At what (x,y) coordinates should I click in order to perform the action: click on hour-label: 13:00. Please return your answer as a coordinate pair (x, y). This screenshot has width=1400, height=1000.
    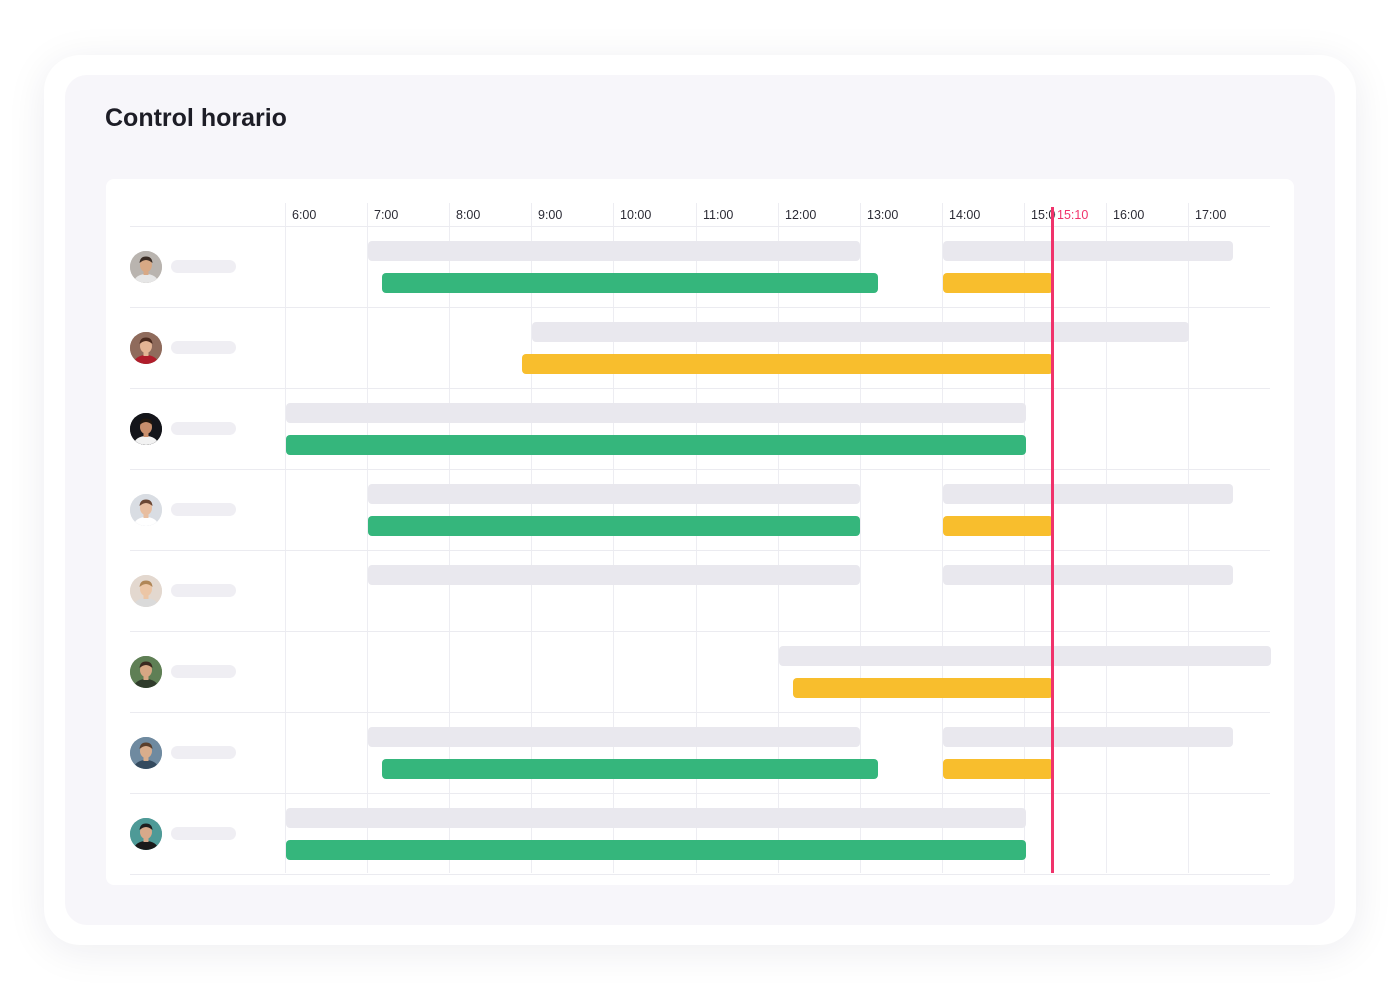
    Looking at the image, I should click on (883, 215).